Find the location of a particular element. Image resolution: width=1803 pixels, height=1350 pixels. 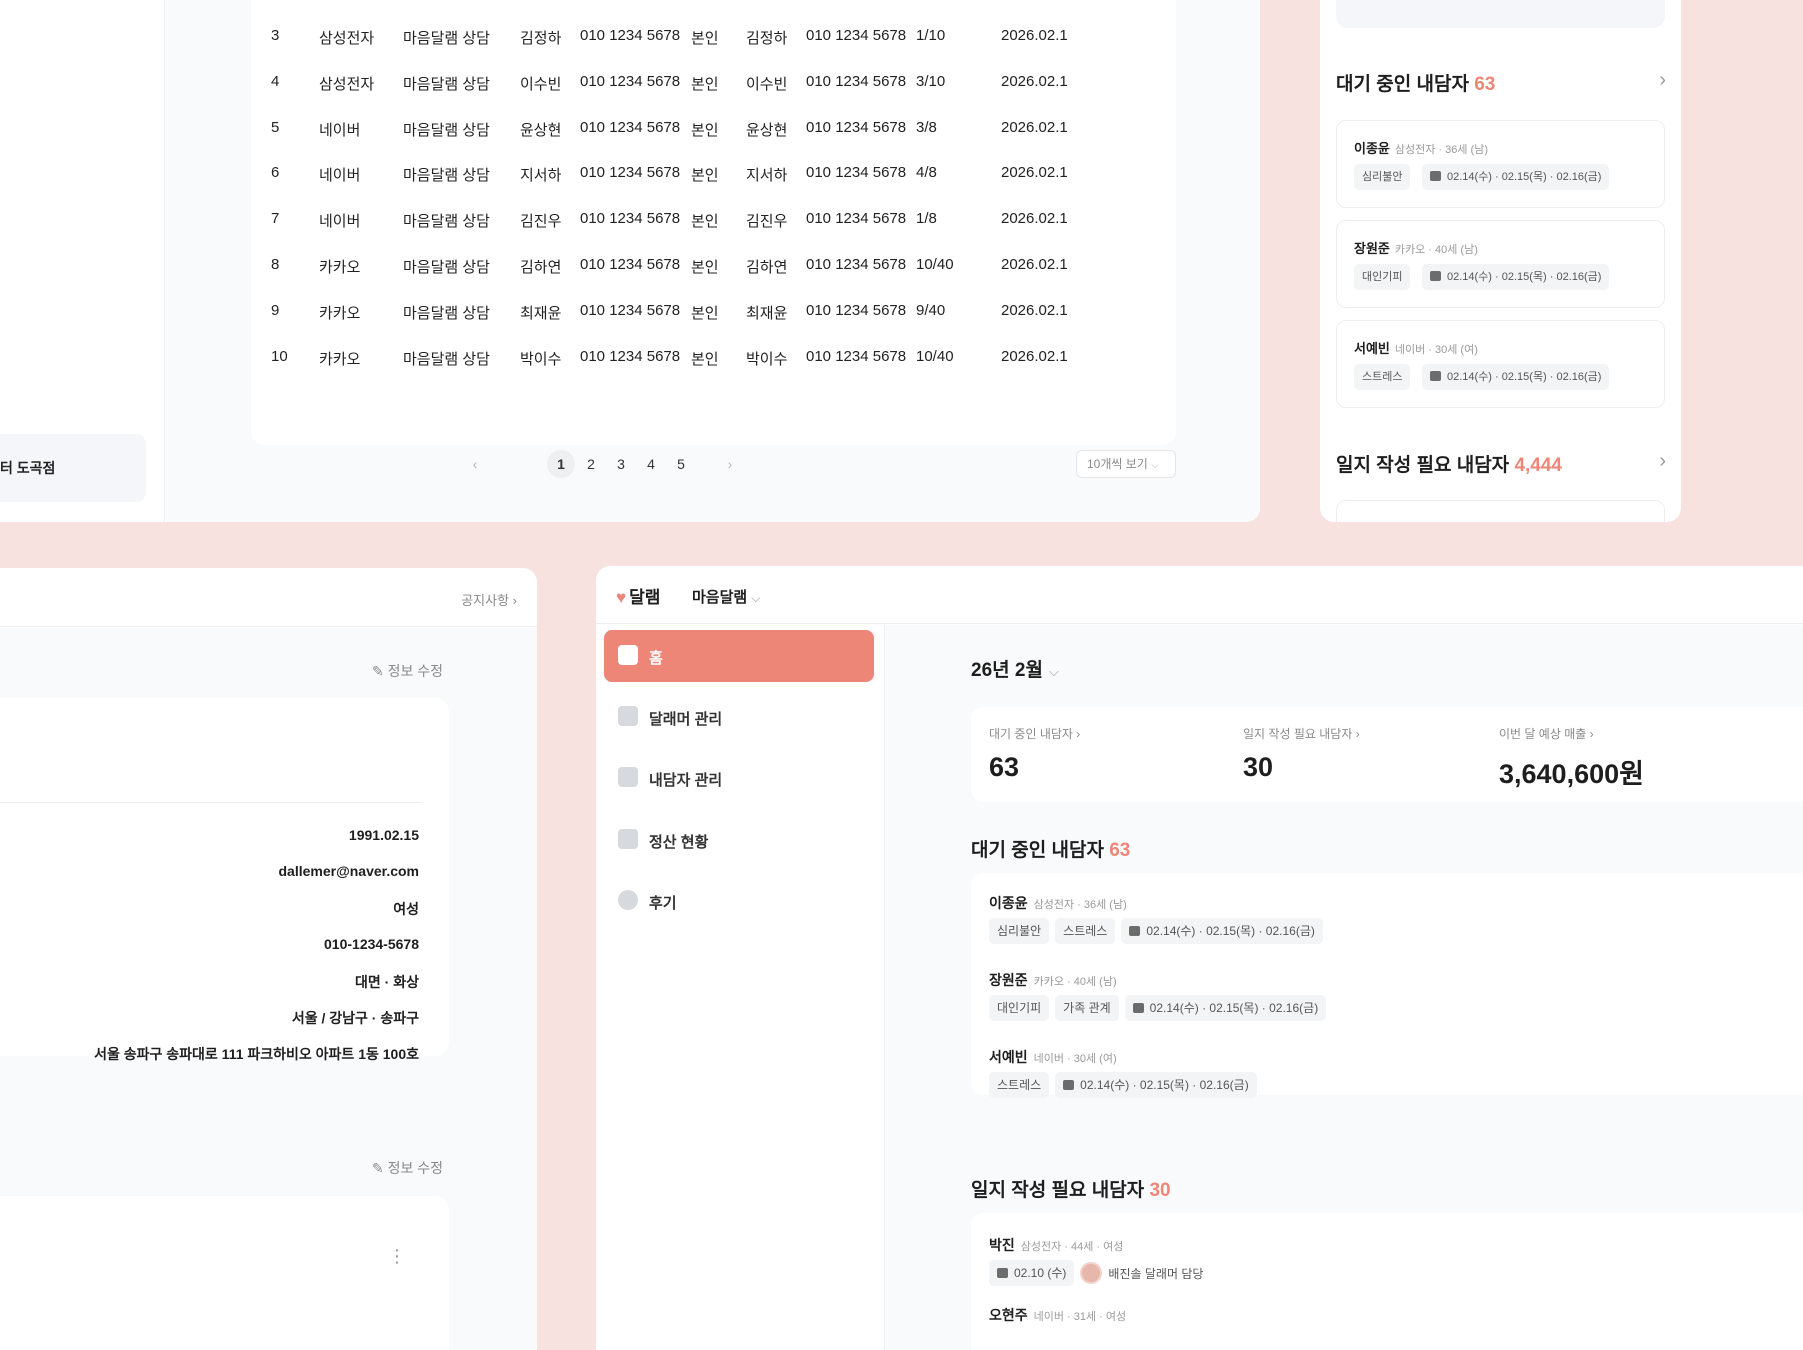

page-5-button: 5 is located at coordinates (681, 464).